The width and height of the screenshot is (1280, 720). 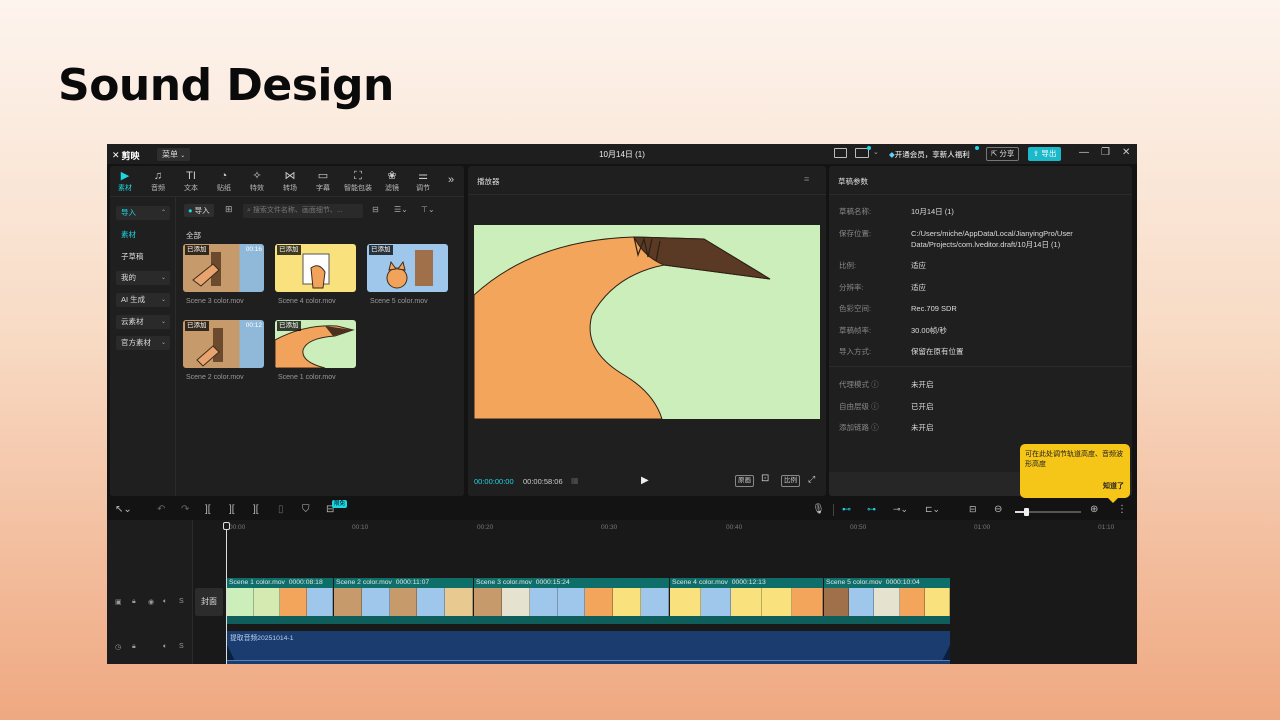 I want to click on clip-header: Scene 4 color.mov 0000:12:13, so click(x=746, y=583).